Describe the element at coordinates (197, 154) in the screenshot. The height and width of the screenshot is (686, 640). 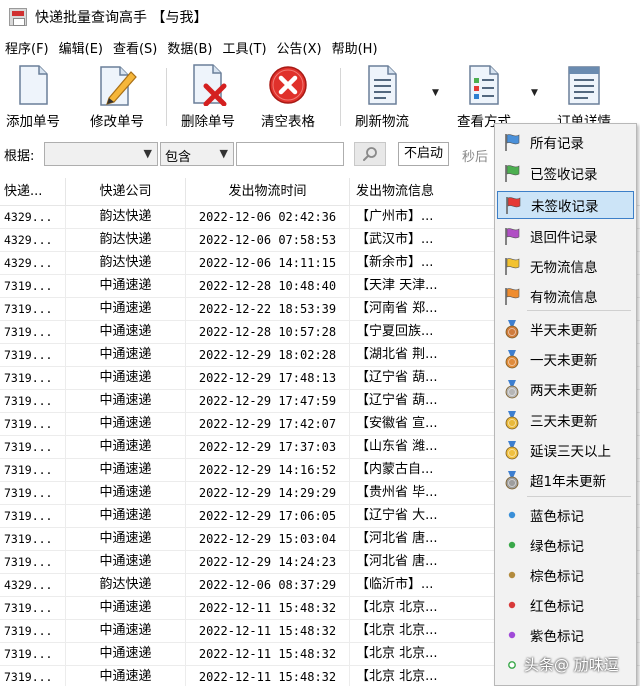
I see `match-select: 包含 ▼` at that location.